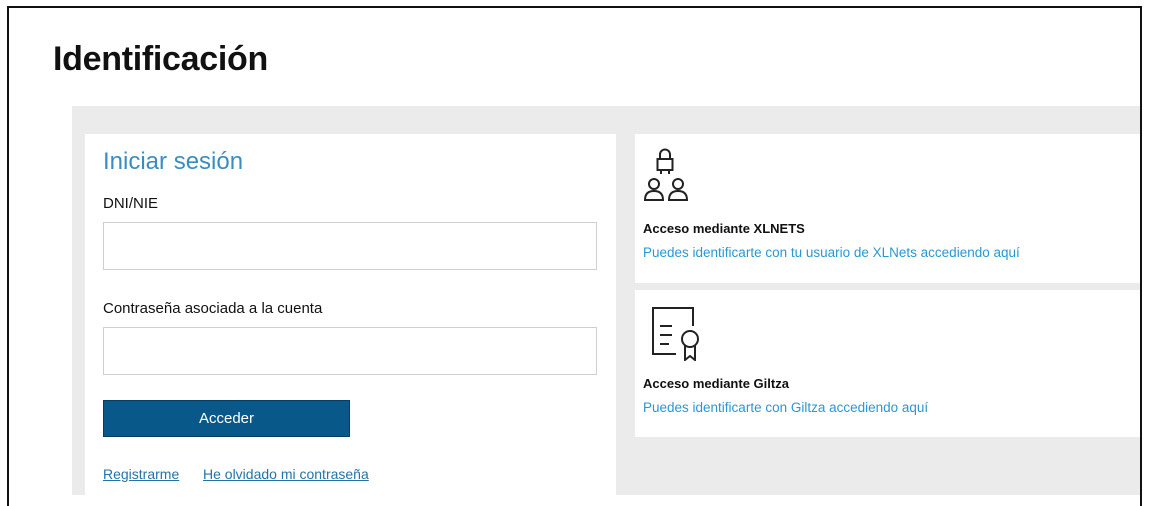 The width and height of the screenshot is (1150, 506). I want to click on password-input, so click(350, 351).